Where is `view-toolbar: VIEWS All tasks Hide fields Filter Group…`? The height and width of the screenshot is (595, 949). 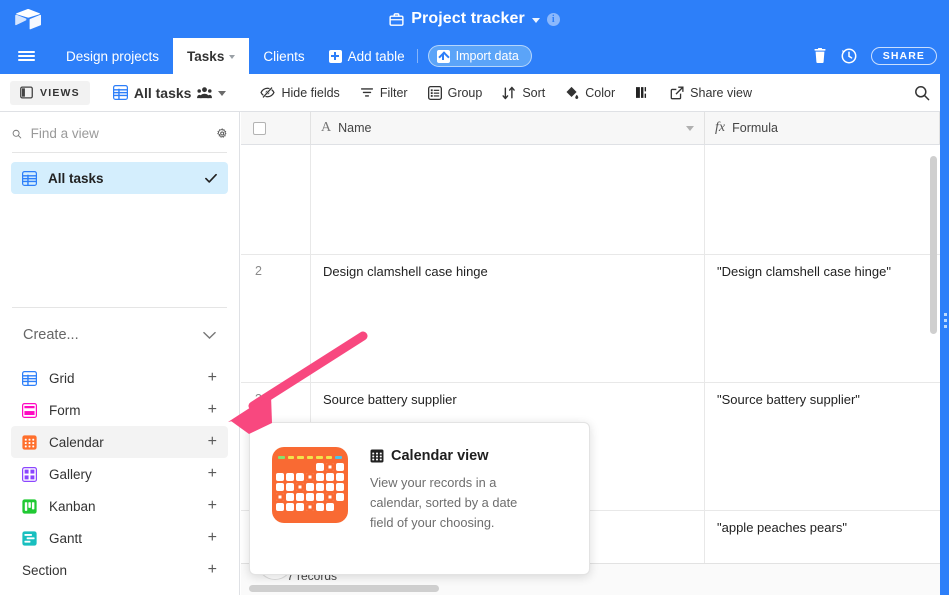
view-toolbar: VIEWS All tasks Hide fields Filter Group… is located at coordinates (474, 93).